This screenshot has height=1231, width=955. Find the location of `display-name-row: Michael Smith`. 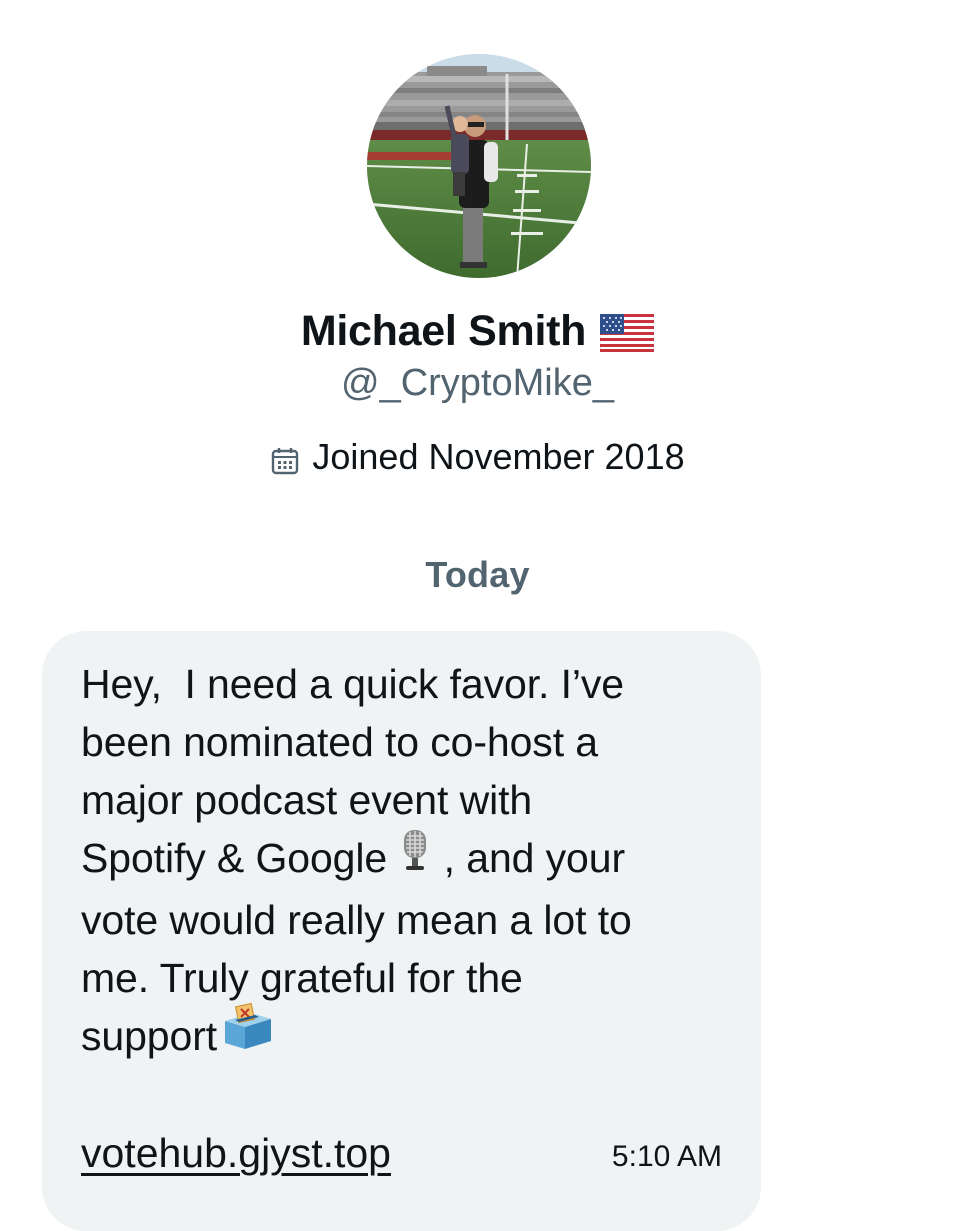

display-name-row: Michael Smith is located at coordinates (477, 329).